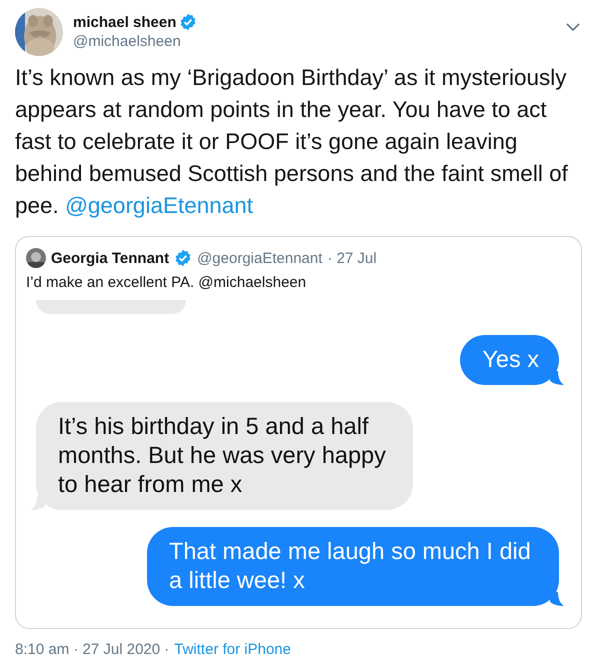 The image size is (597, 668). What do you see at coordinates (110, 258) in the screenshot?
I see `quote-author-name: Georgia Tennant` at bounding box center [110, 258].